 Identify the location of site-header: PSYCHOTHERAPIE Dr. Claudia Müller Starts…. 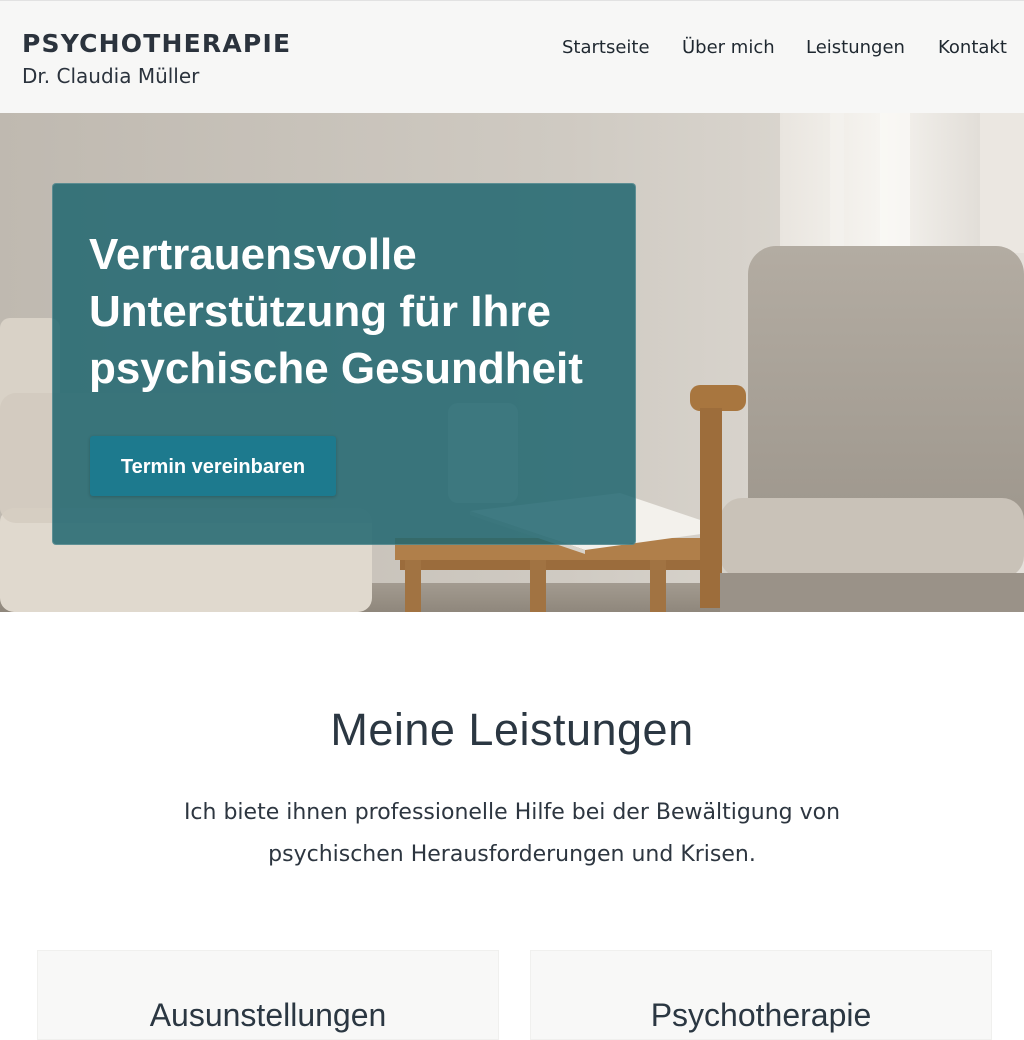
(512, 56).